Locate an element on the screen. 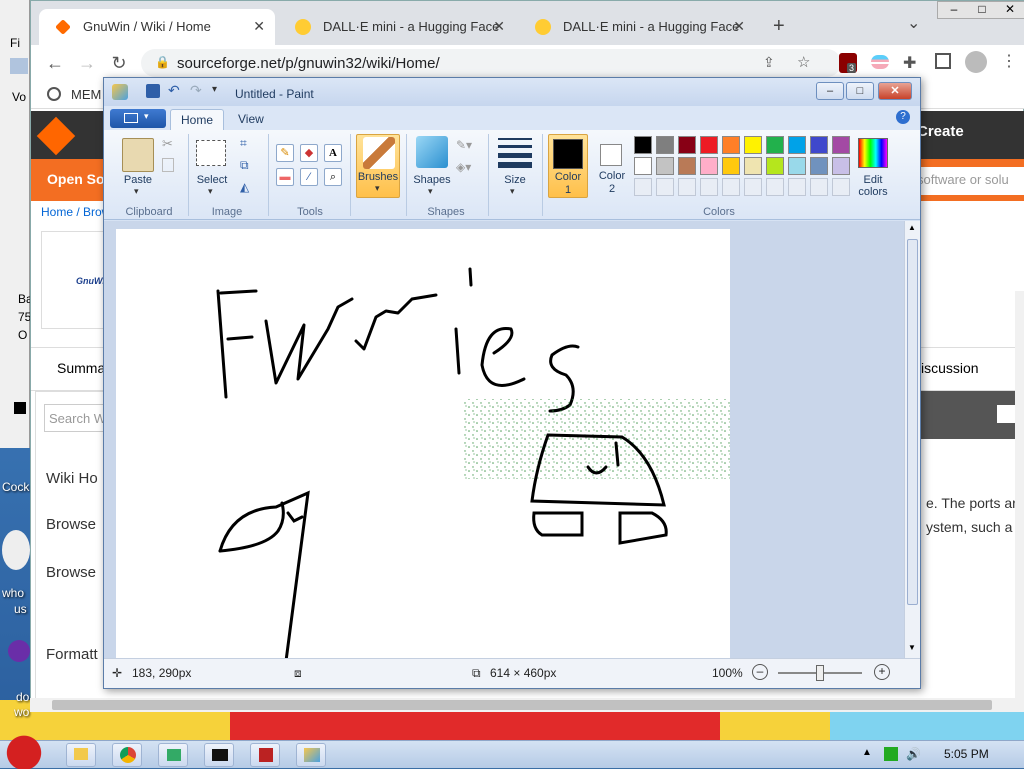 Image resolution: width=1024 pixels, height=769 pixels. size-icon is located at coordinates (515, 153).